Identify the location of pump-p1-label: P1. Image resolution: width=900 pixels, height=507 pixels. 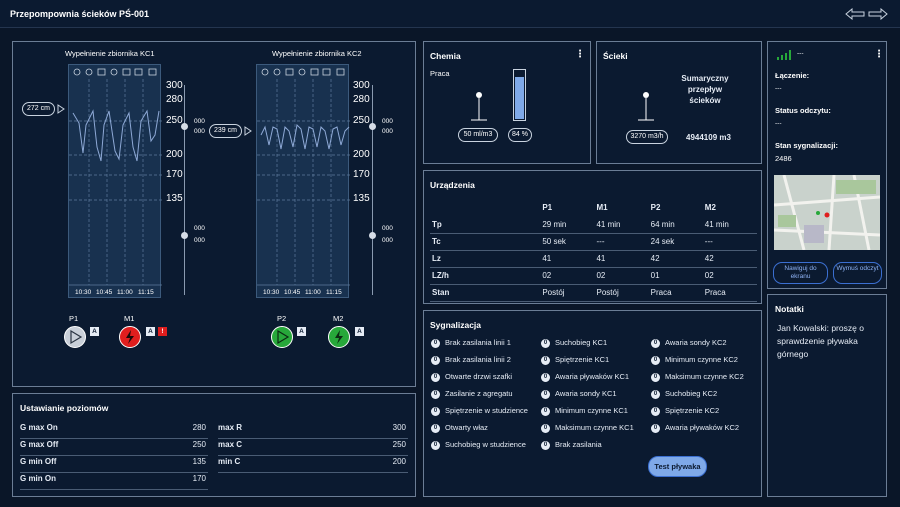
(74, 318).